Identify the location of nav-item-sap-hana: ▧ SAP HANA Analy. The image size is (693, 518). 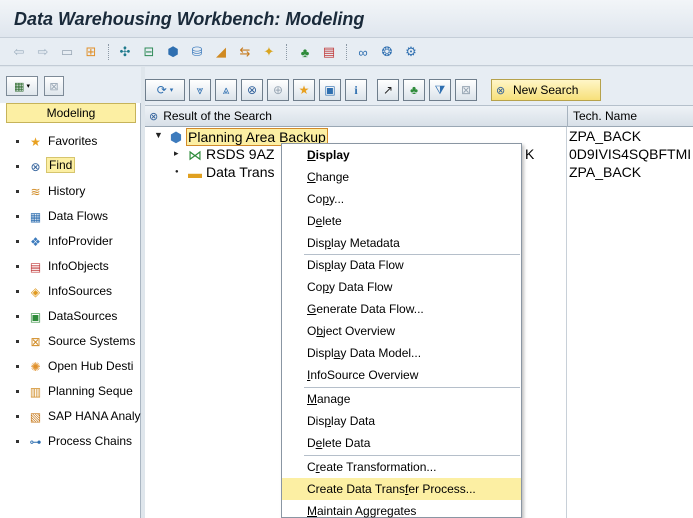
(70, 416).